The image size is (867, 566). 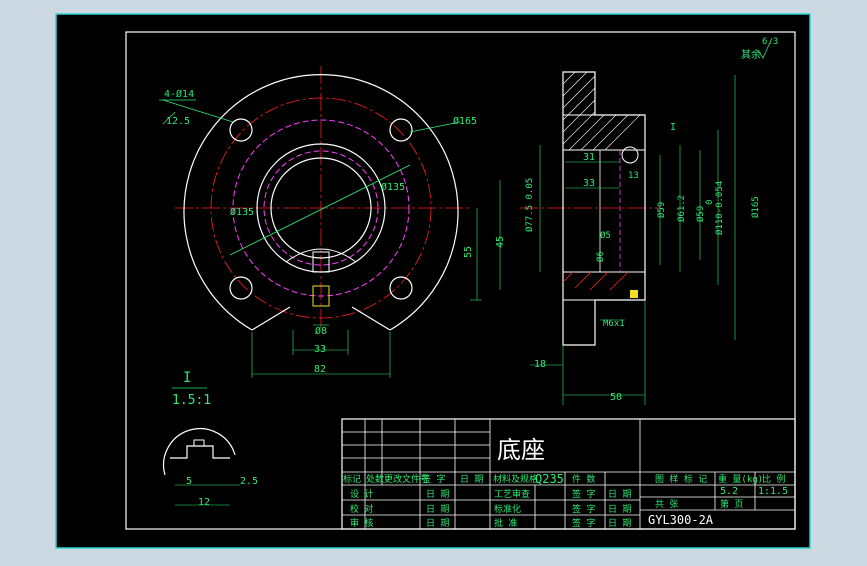 I want to click on tb-r2: 校 对, so click(x=361, y=509).